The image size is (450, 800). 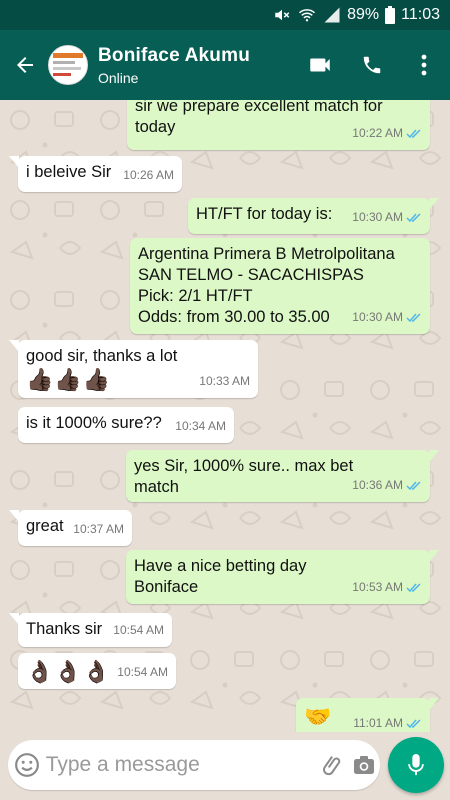 I want to click on message-time: 10:26 AM, so click(x=148, y=175).